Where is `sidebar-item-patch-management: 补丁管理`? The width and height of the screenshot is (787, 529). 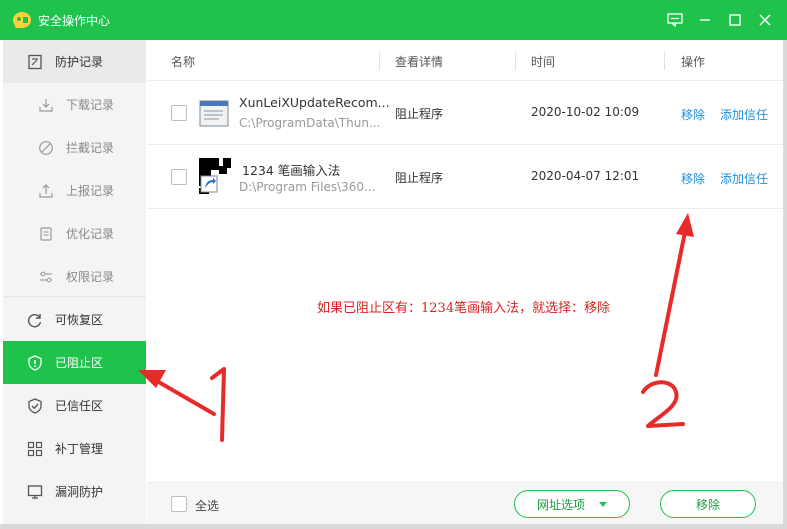
sidebar-item-patch-management: 补丁管理 is located at coordinates (74, 448).